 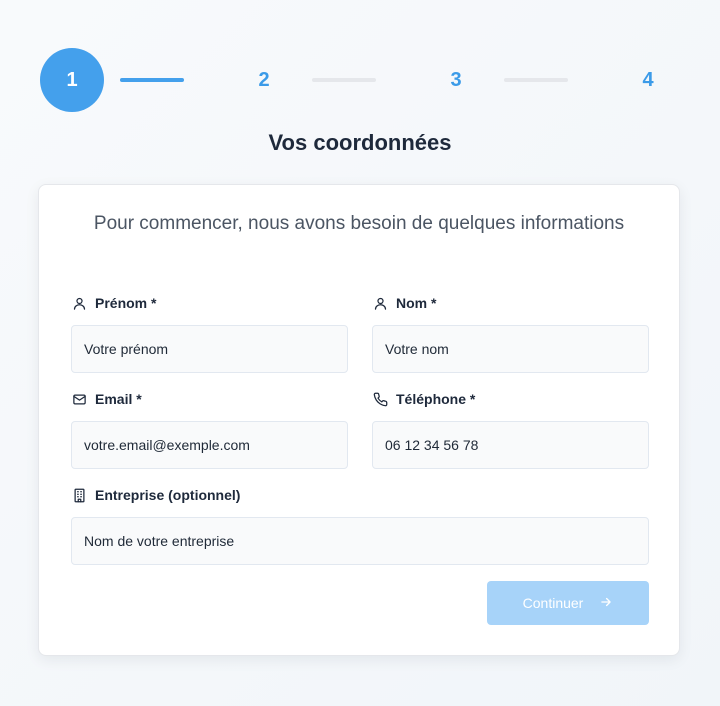 What do you see at coordinates (209, 399) in the screenshot?
I see `email-label: Email *` at bounding box center [209, 399].